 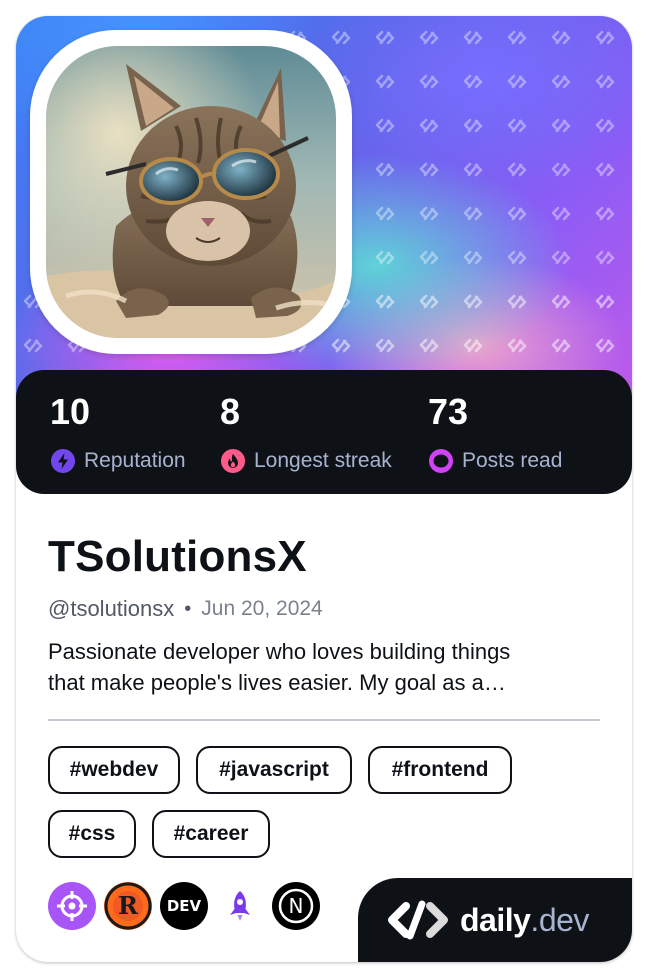 I want to click on n-logo-icon: N, so click(x=296, y=906).